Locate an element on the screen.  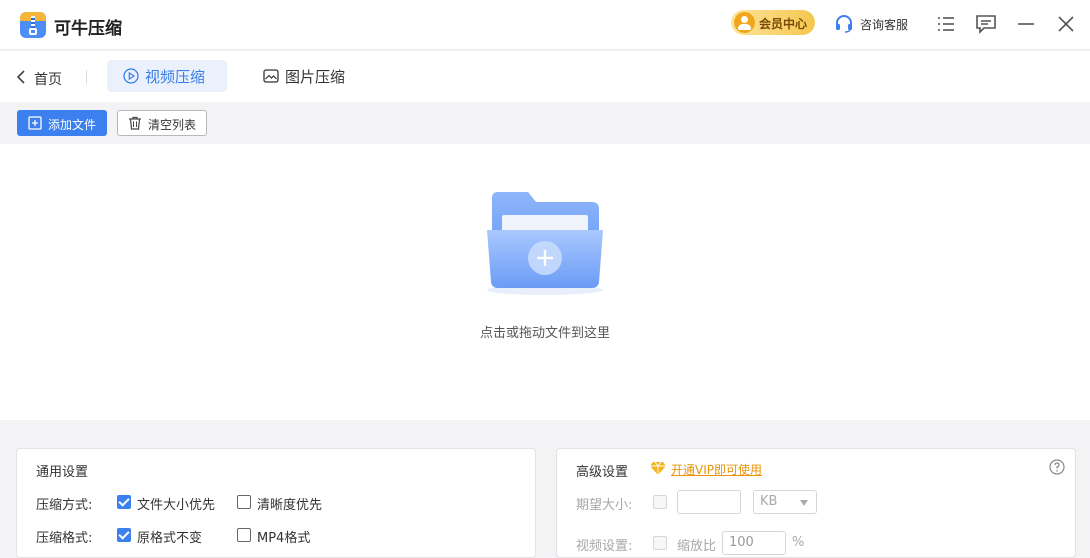
size-priority-label: 文件大小优先 is located at coordinates (176, 505).